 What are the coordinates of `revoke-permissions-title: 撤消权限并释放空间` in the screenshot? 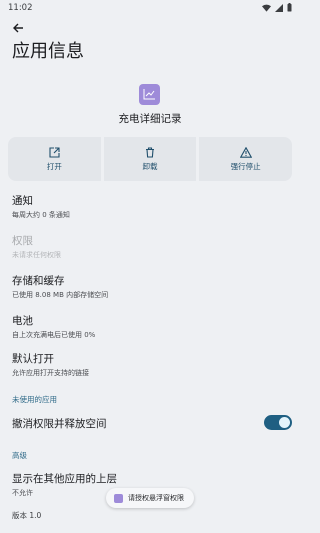 It's located at (59, 424).